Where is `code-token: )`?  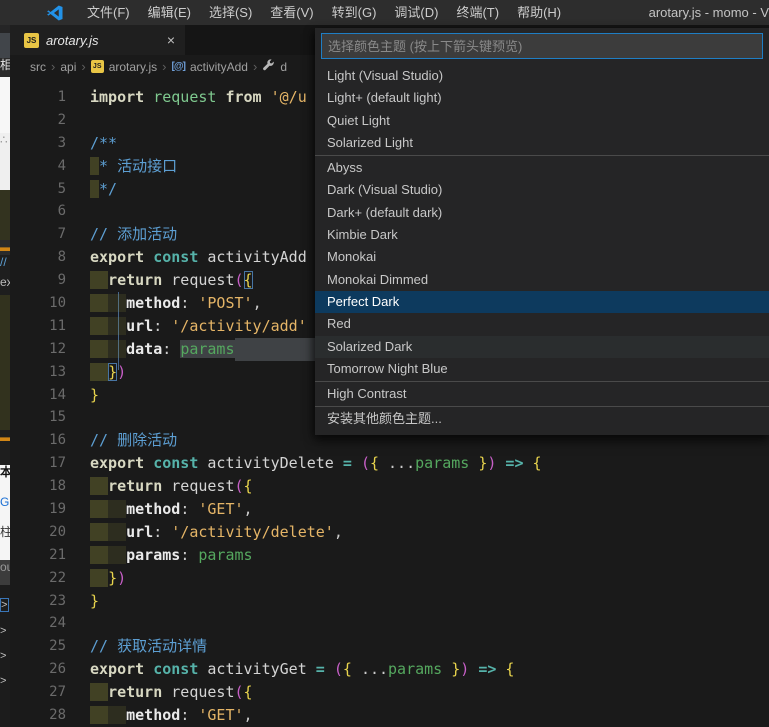 code-token: ) is located at coordinates (465, 669).